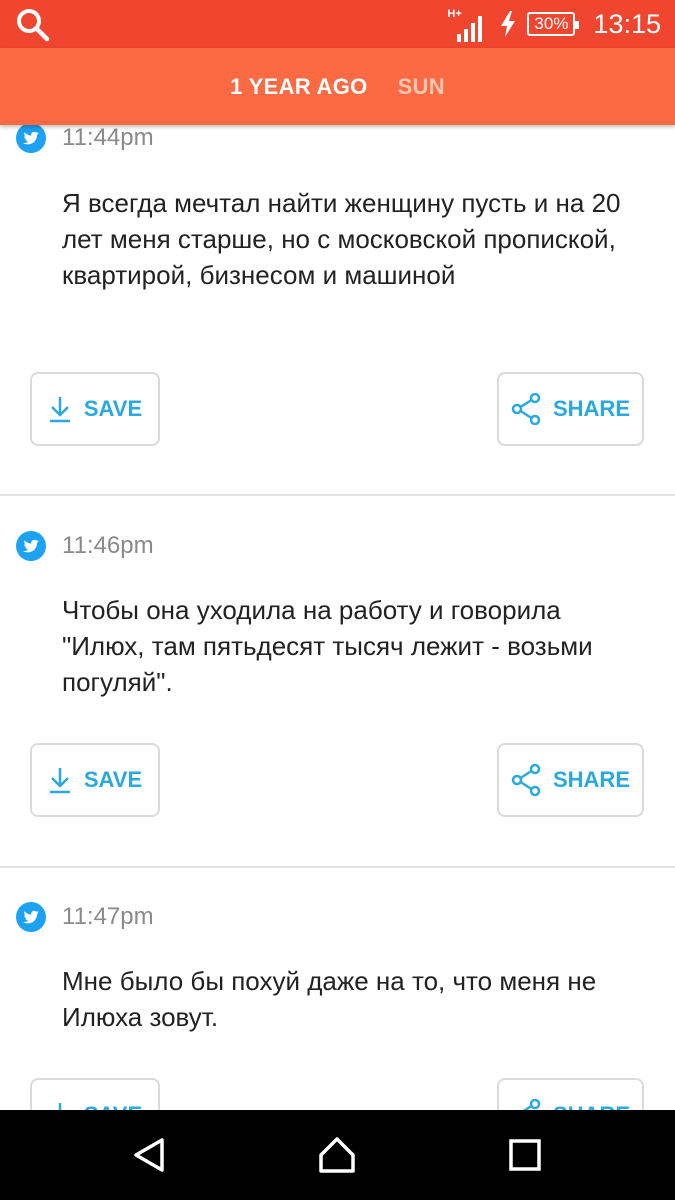 The image size is (675, 1200). I want to click on signal-icon, so click(470, 29).